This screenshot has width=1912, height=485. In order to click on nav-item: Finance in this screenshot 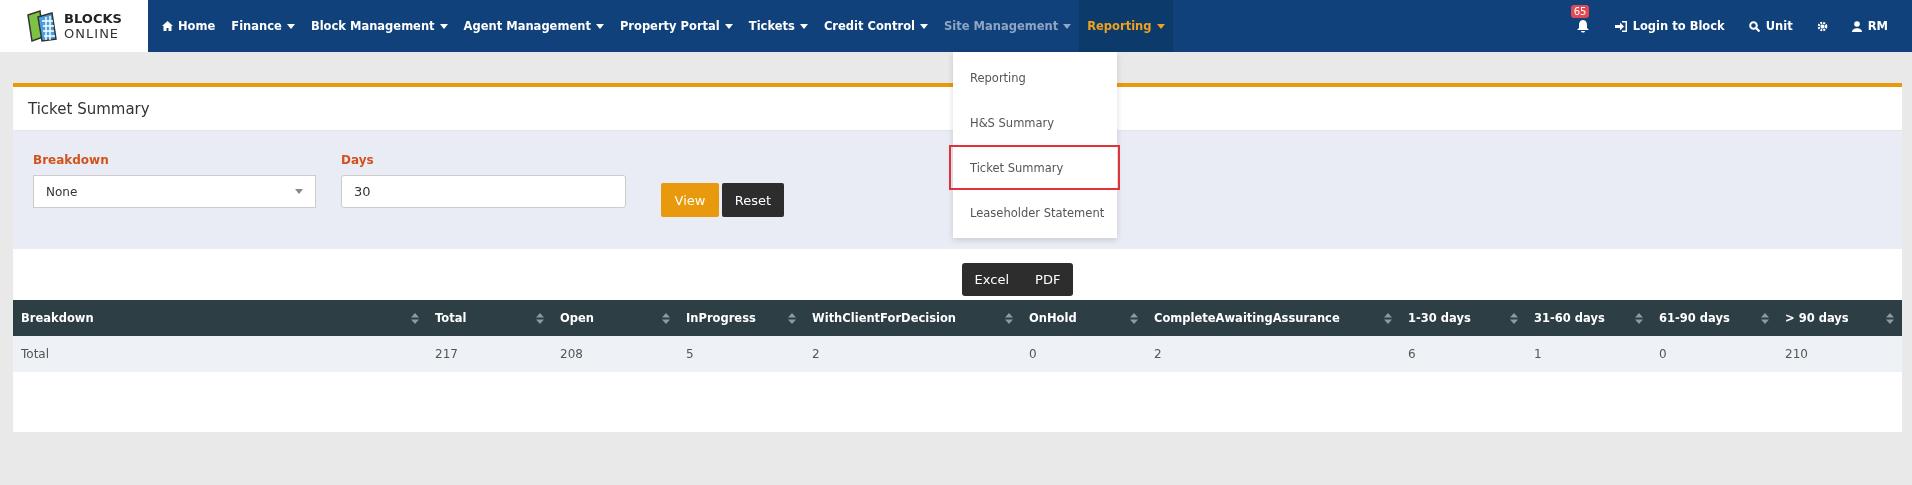, I will do `click(263, 26)`.